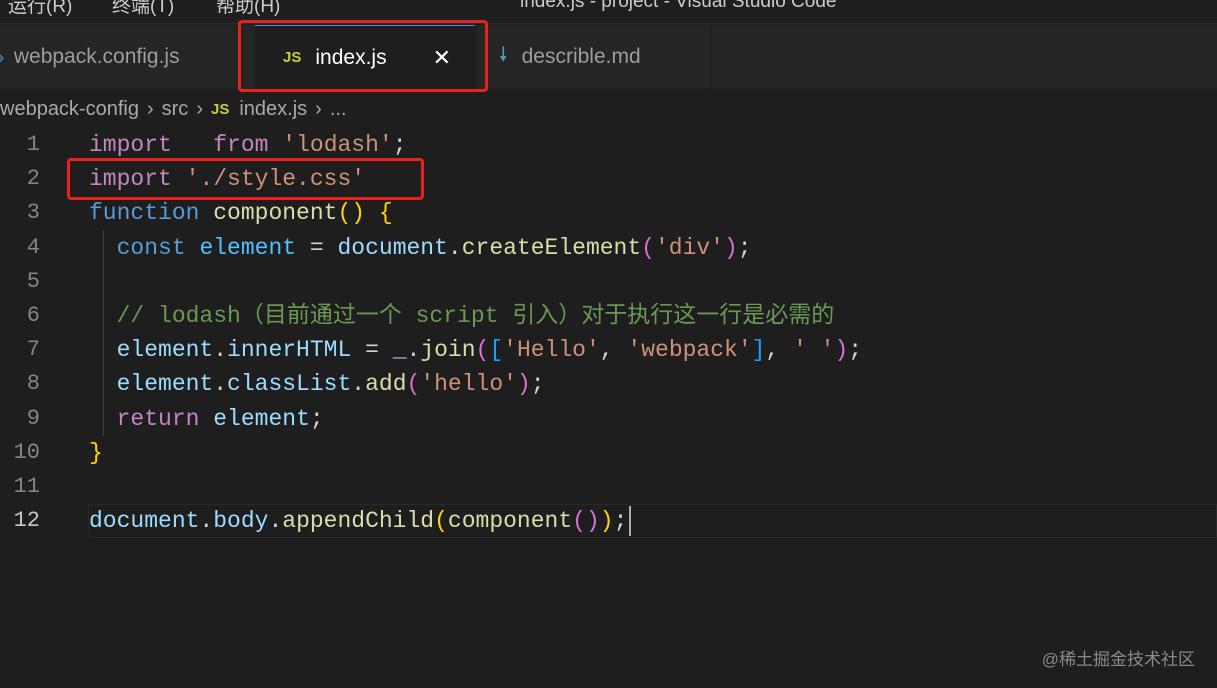 This screenshot has width=1217, height=688. Describe the element at coordinates (1118, 659) in the screenshot. I see `watermark: @稀土掘金技术社区` at that location.